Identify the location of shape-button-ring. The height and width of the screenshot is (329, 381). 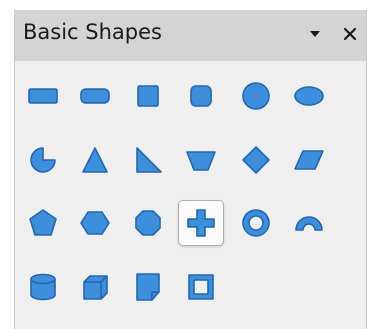
(256, 223).